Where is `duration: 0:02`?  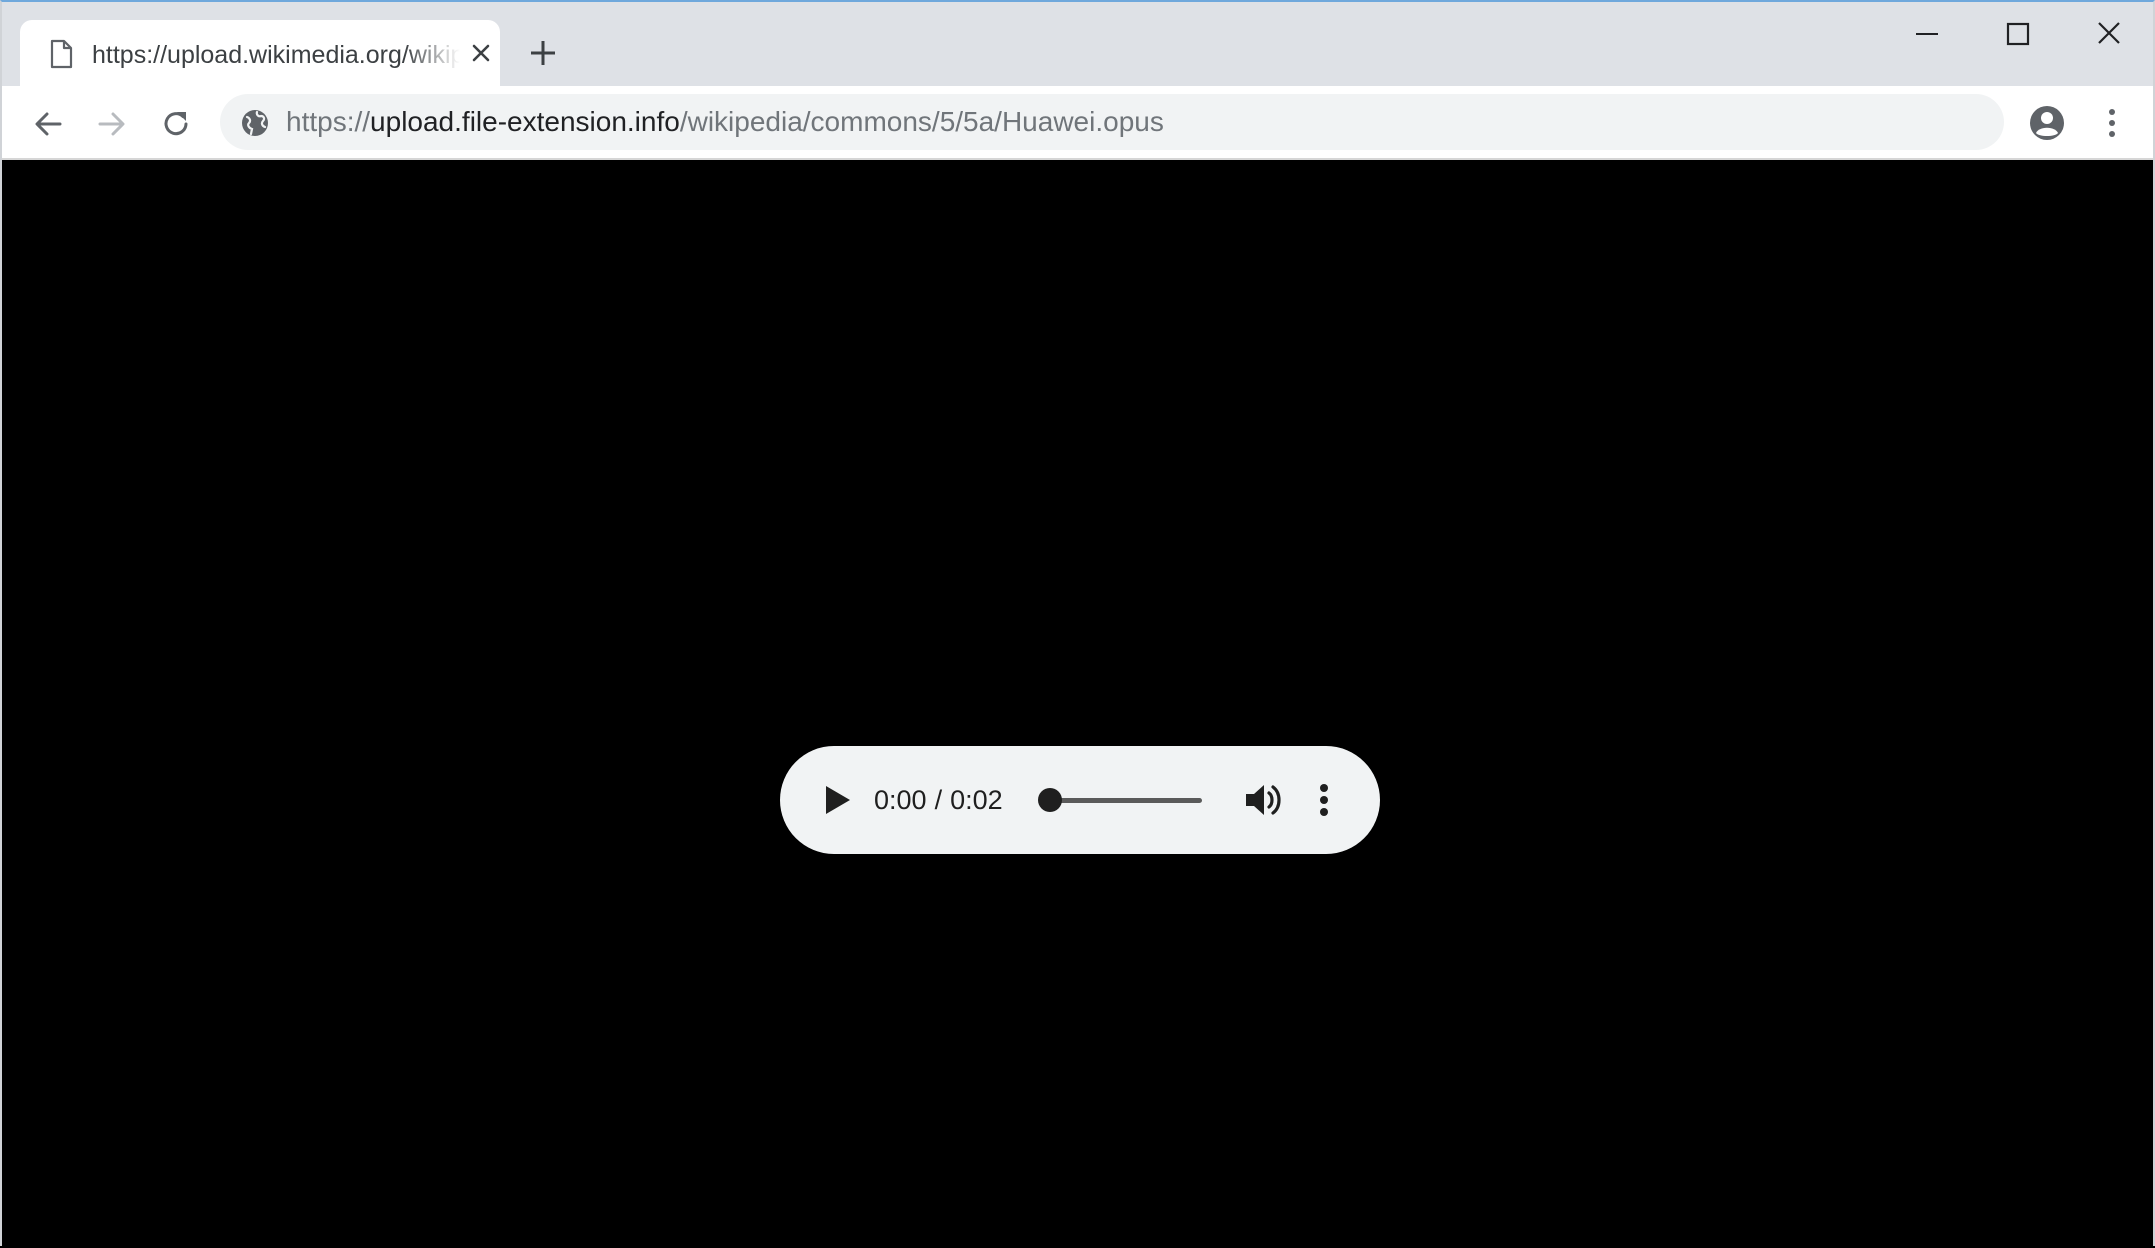
duration: 0:02 is located at coordinates (976, 800).